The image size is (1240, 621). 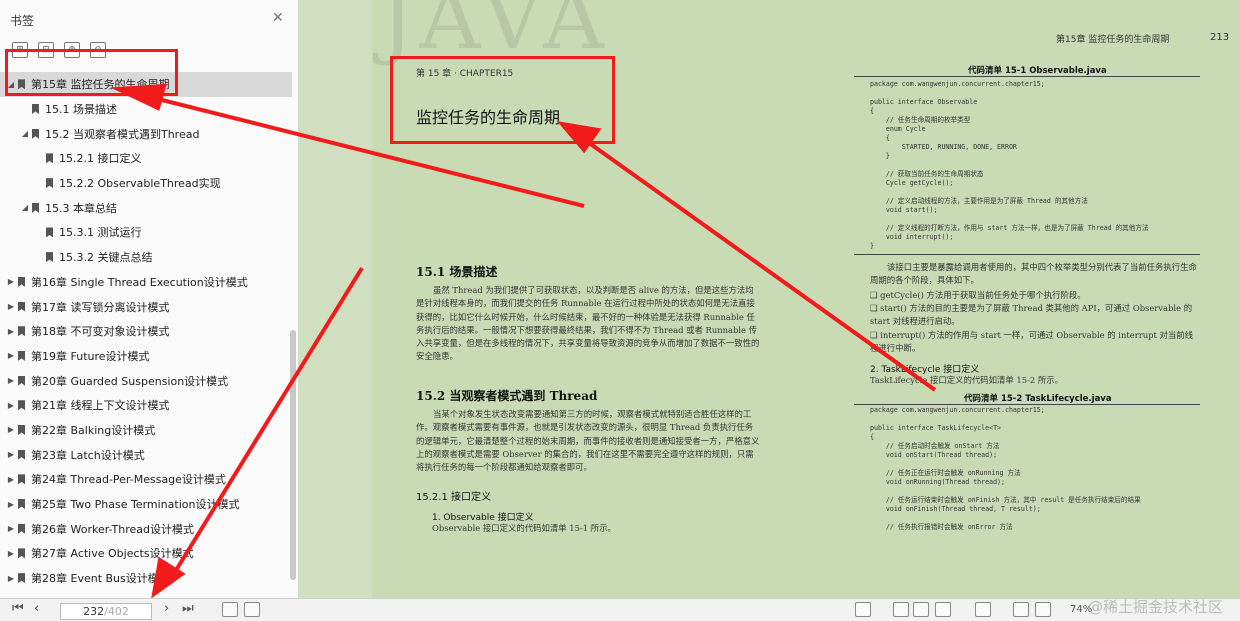 What do you see at coordinates (106, 611) in the screenshot?
I see `page-number-input: 232/402` at bounding box center [106, 611].